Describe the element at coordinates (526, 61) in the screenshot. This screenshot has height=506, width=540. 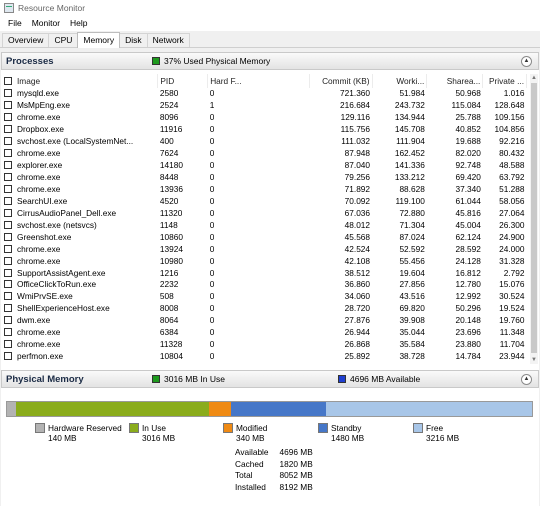
I see `collapse-processes-button: ▲` at that location.